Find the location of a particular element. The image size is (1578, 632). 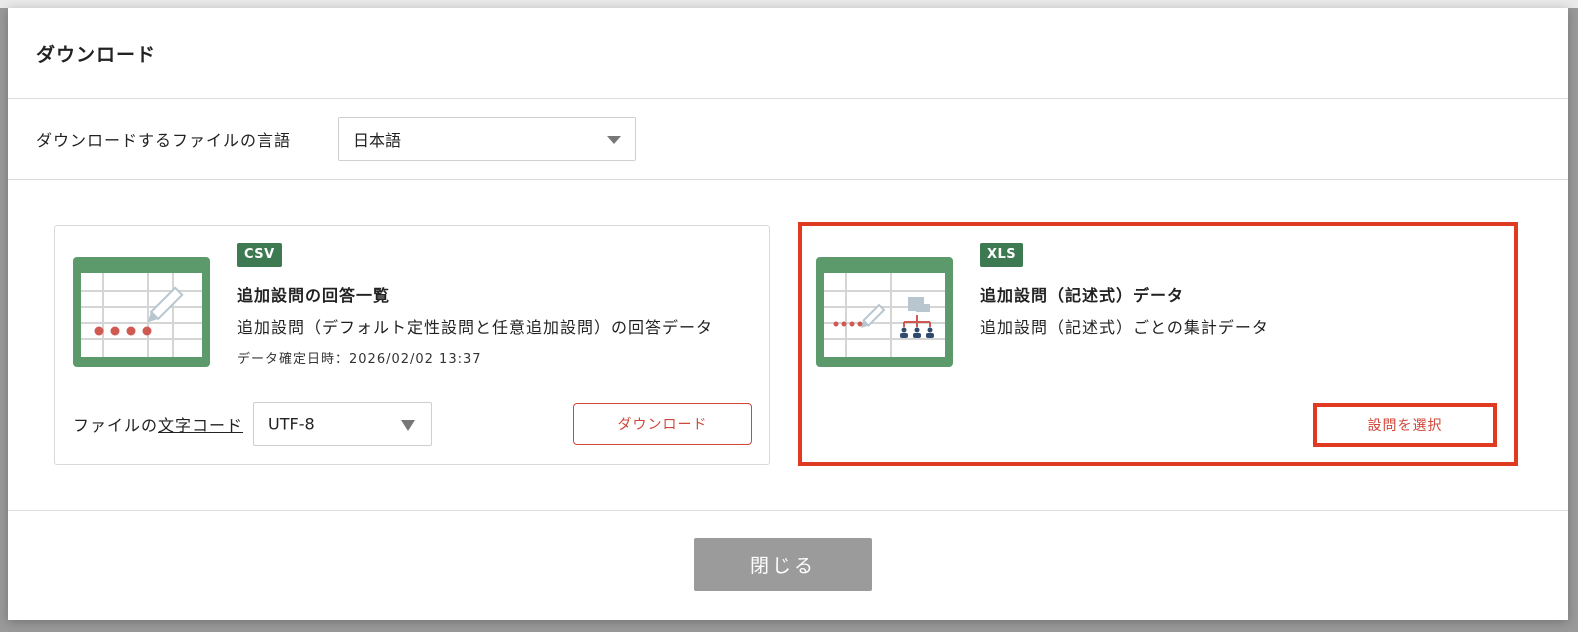

modal-title: ダウンロード is located at coordinates (96, 55).